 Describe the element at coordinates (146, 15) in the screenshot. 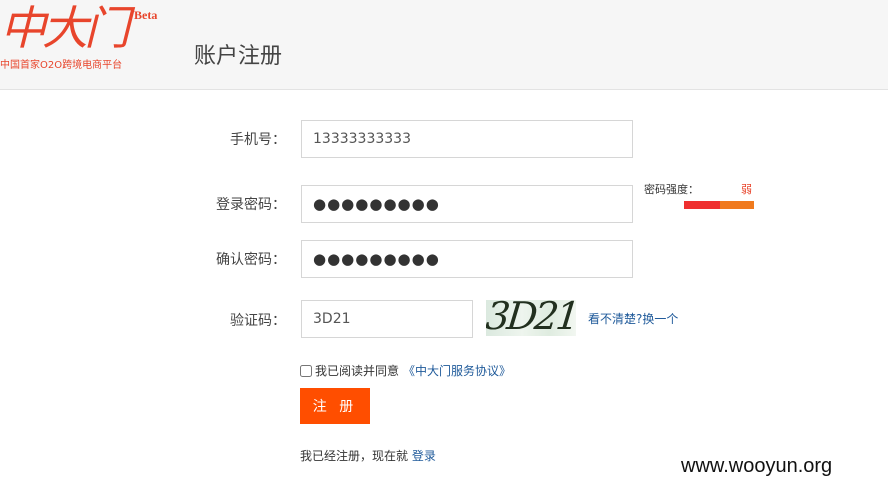

I see `logo-beta-badge: Beta` at that location.